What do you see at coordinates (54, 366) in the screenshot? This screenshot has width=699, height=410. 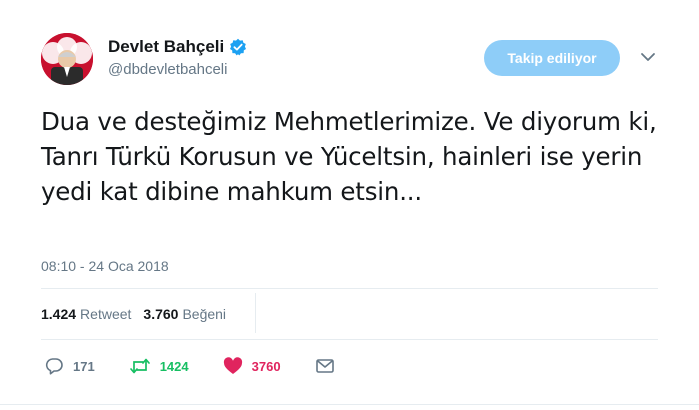 I see `reply-icon` at bounding box center [54, 366].